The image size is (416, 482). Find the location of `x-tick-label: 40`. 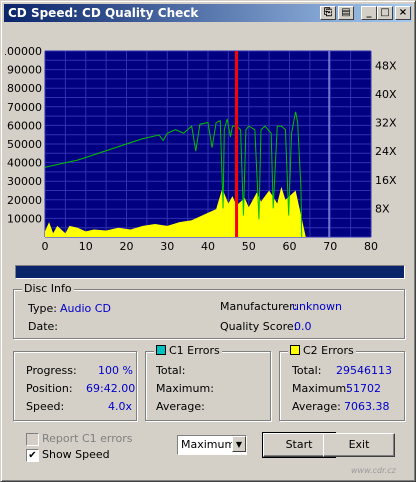

x-tick-label: 40 is located at coordinates (208, 246).